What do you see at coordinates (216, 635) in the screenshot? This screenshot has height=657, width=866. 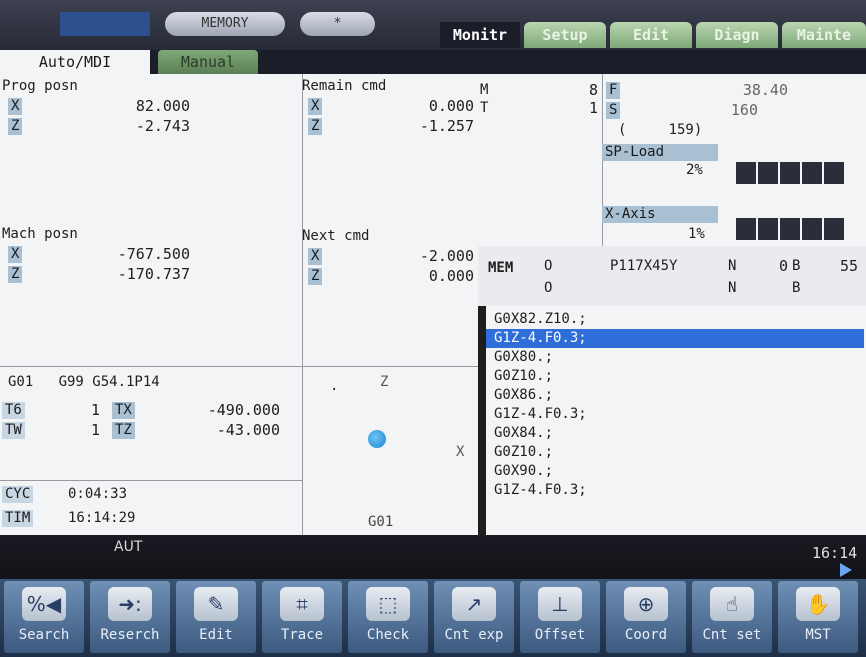 I see `softkey-label: Edit` at bounding box center [216, 635].